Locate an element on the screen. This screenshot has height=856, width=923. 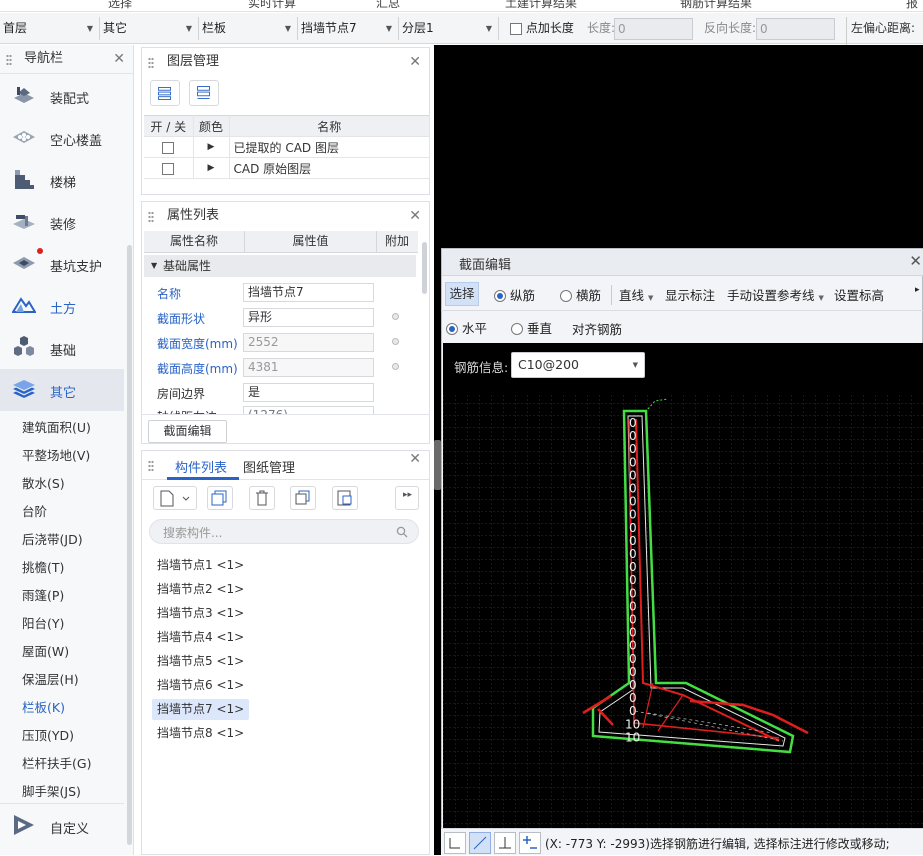
sub-item-roof: 屋面(W) is located at coordinates (45, 650).